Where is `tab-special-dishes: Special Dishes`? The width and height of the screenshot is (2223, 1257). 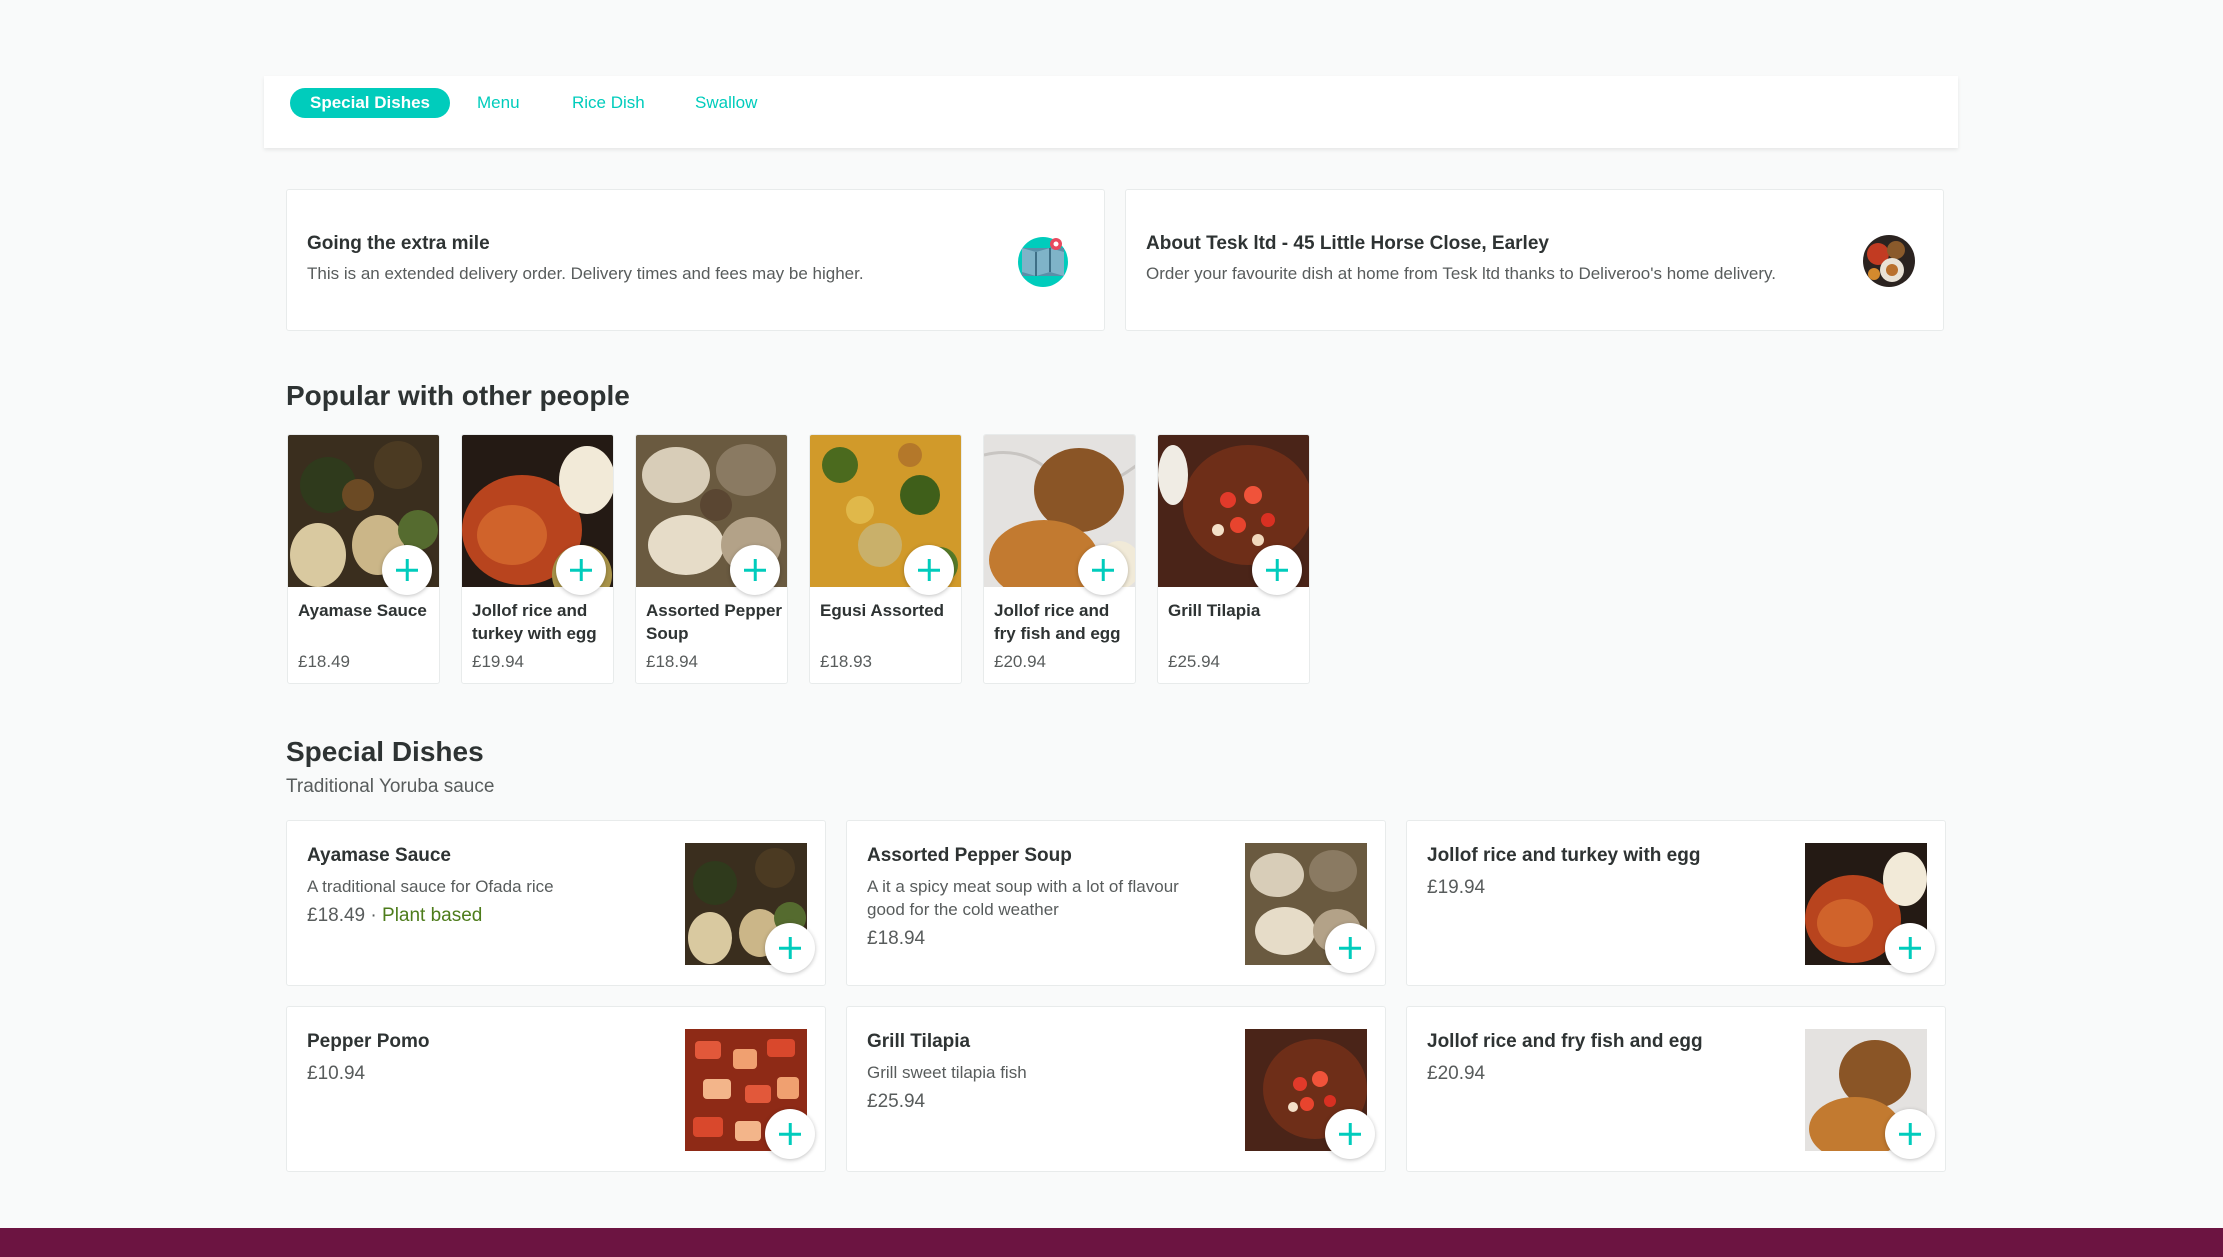 tab-special-dishes: Special Dishes is located at coordinates (370, 103).